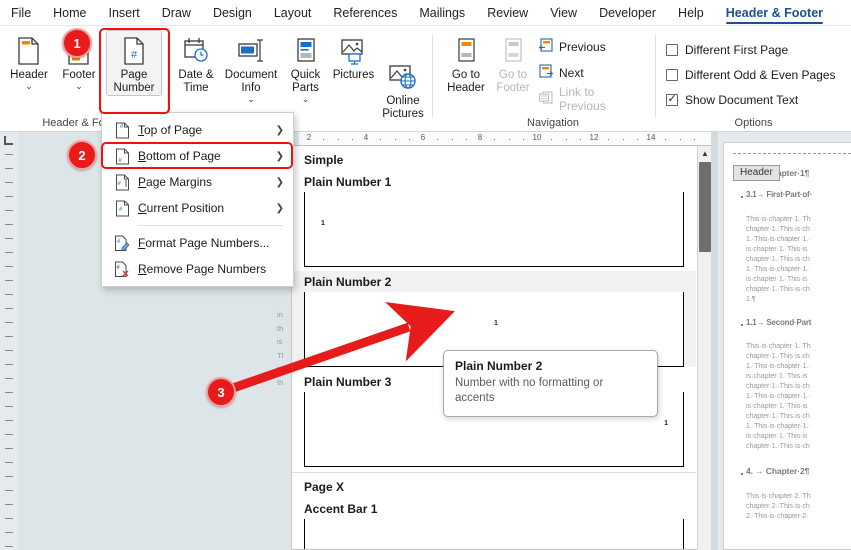 The image size is (851, 550). What do you see at coordinates (778, 445) in the screenshot?
I see `document-paragraph-2-line-11: chapter·1.·This·is·ch` at bounding box center [778, 445].